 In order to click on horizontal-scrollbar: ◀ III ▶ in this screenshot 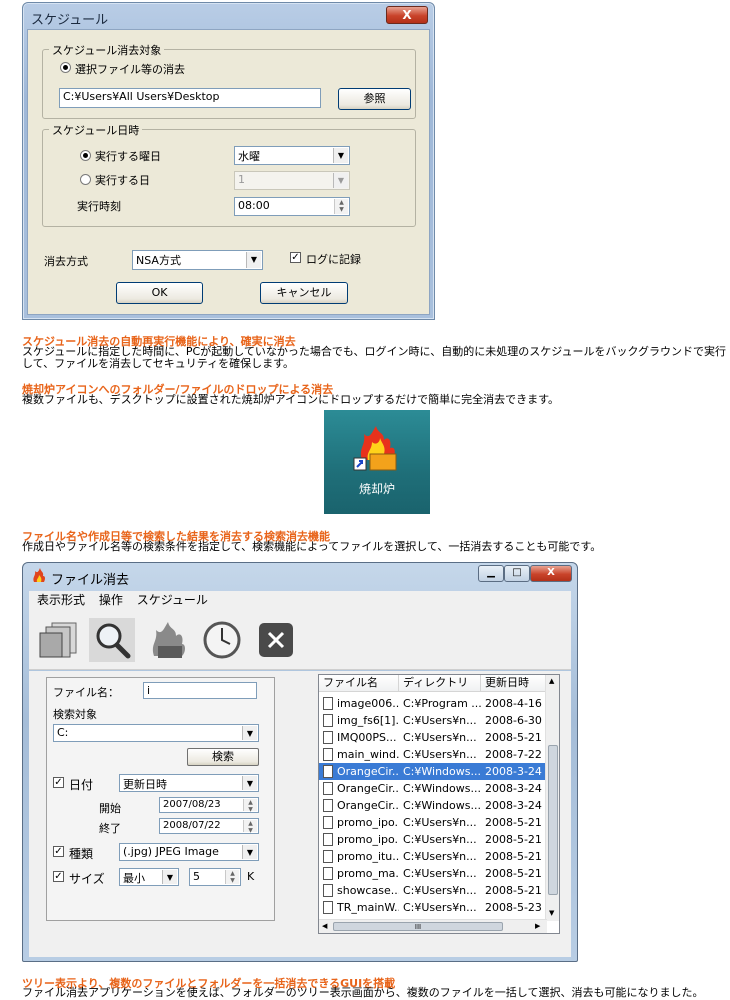, I will do `click(433, 926)`.